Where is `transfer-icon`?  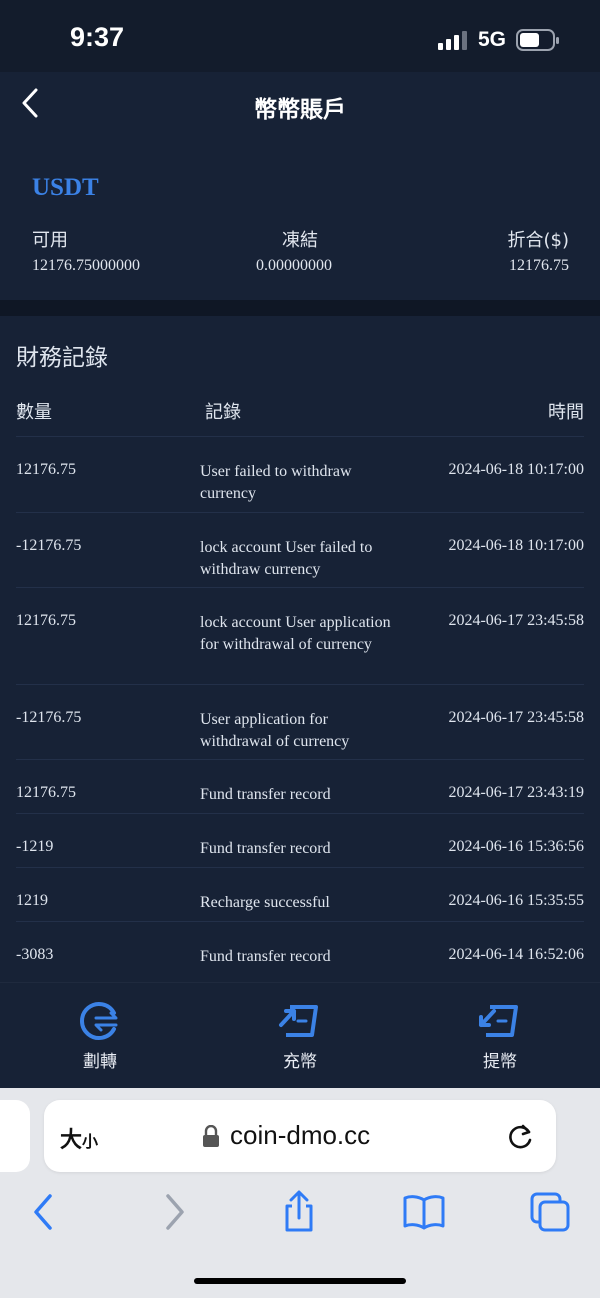
transfer-icon is located at coordinates (99, 1021).